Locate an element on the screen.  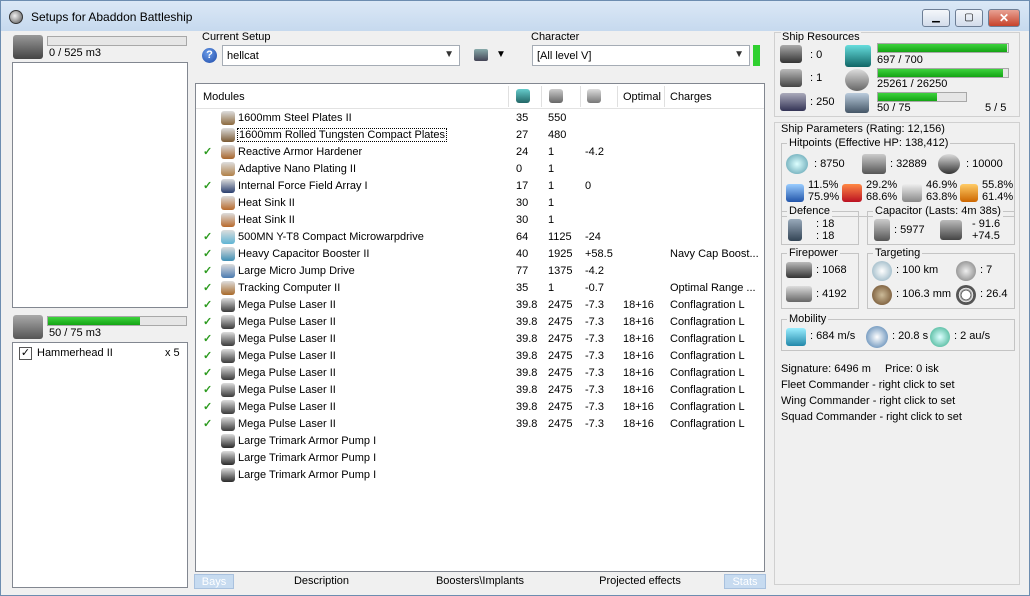
character-label: Character is located at coordinates (555, 37).